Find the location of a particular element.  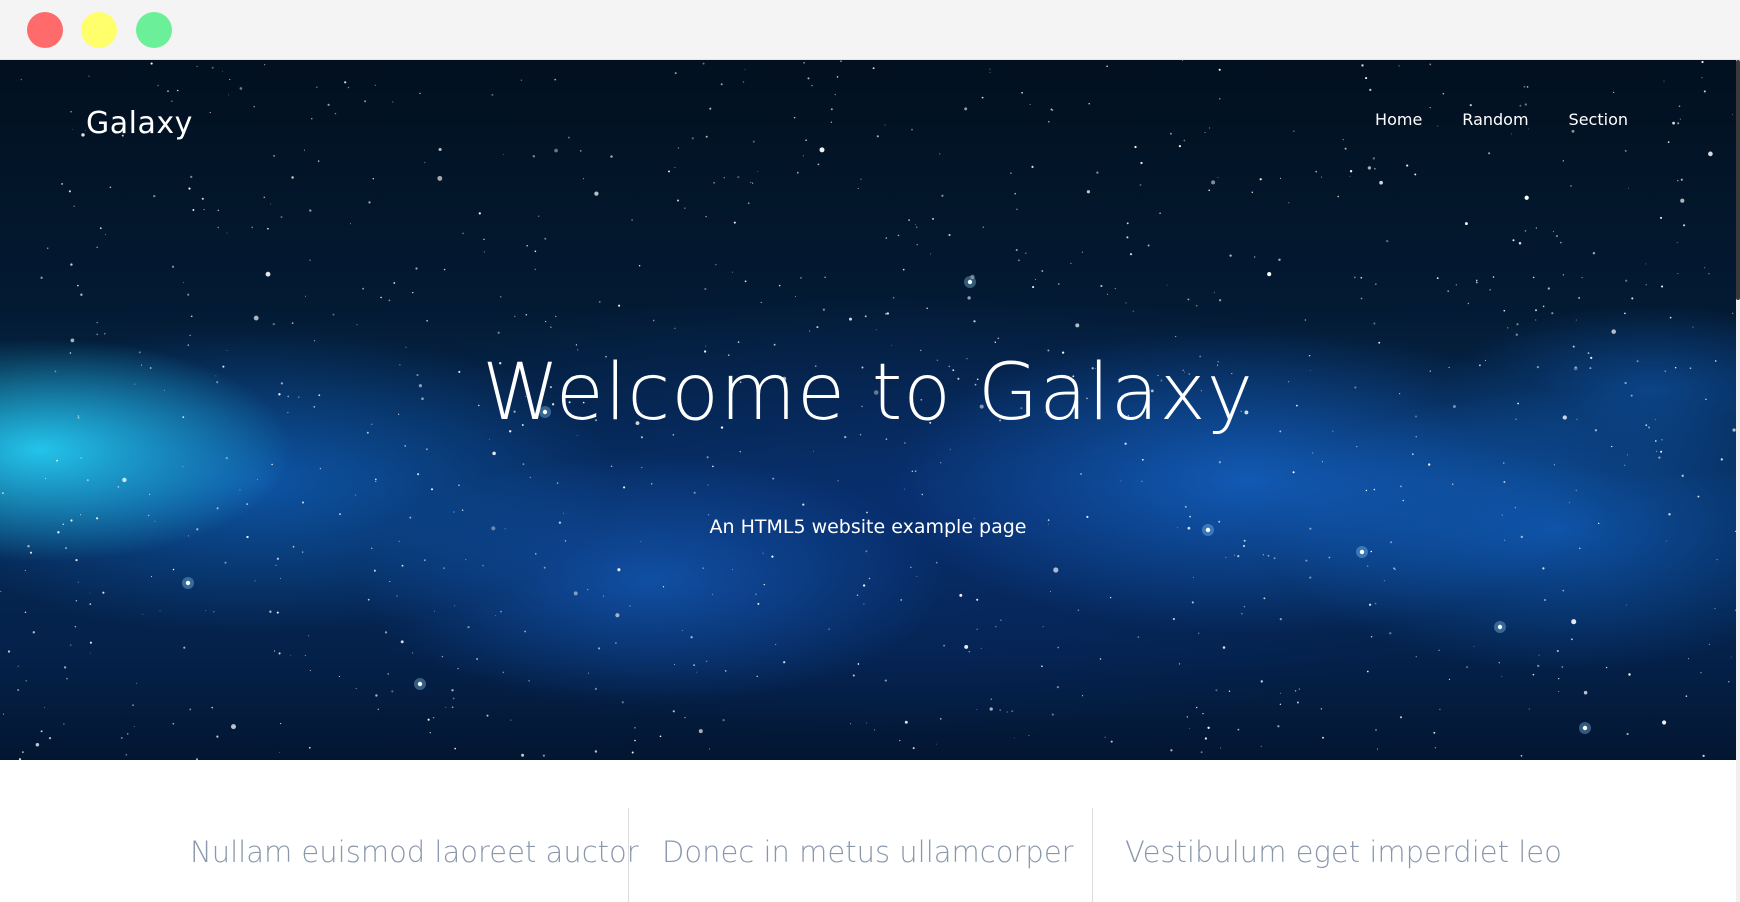

nav-link-section: Section is located at coordinates (1598, 119).